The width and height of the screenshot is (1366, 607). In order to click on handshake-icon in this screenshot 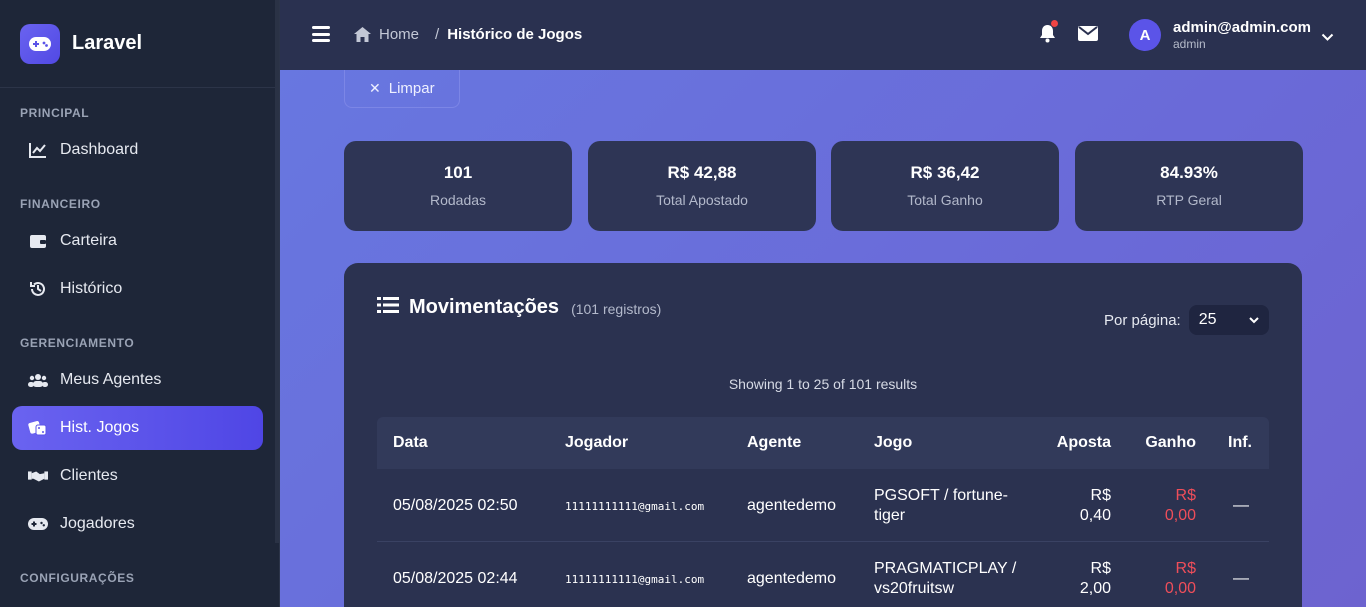, I will do `click(38, 476)`.